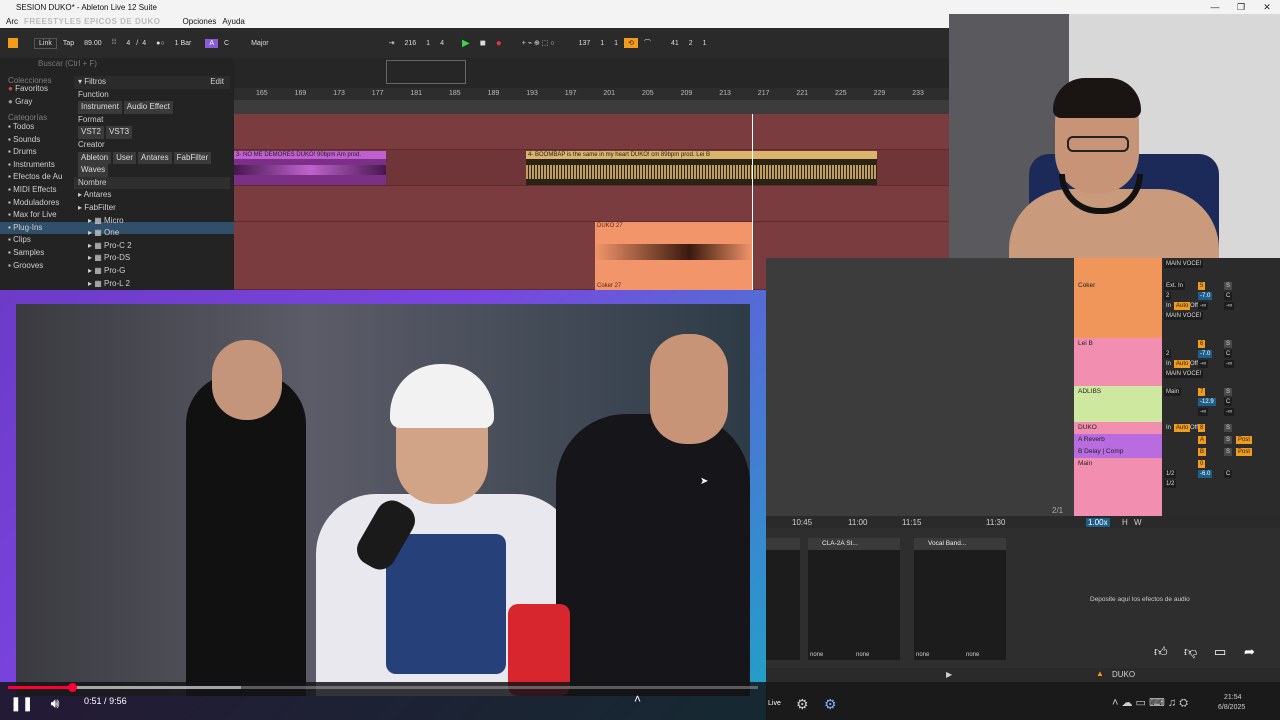 This screenshot has width=1280, height=720. Describe the element at coordinates (1267, 7) in the screenshot. I see `close-button: ✕` at that location.